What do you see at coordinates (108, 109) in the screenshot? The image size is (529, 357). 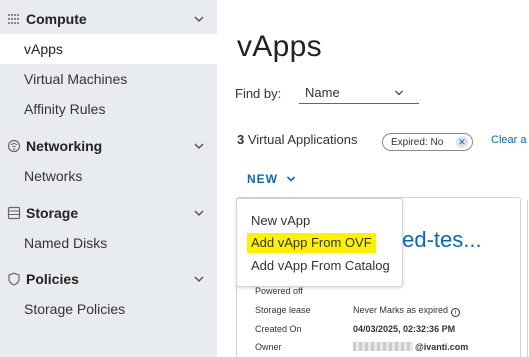 I see `sidebar-item-affinity-rules: Affinity Rules` at bounding box center [108, 109].